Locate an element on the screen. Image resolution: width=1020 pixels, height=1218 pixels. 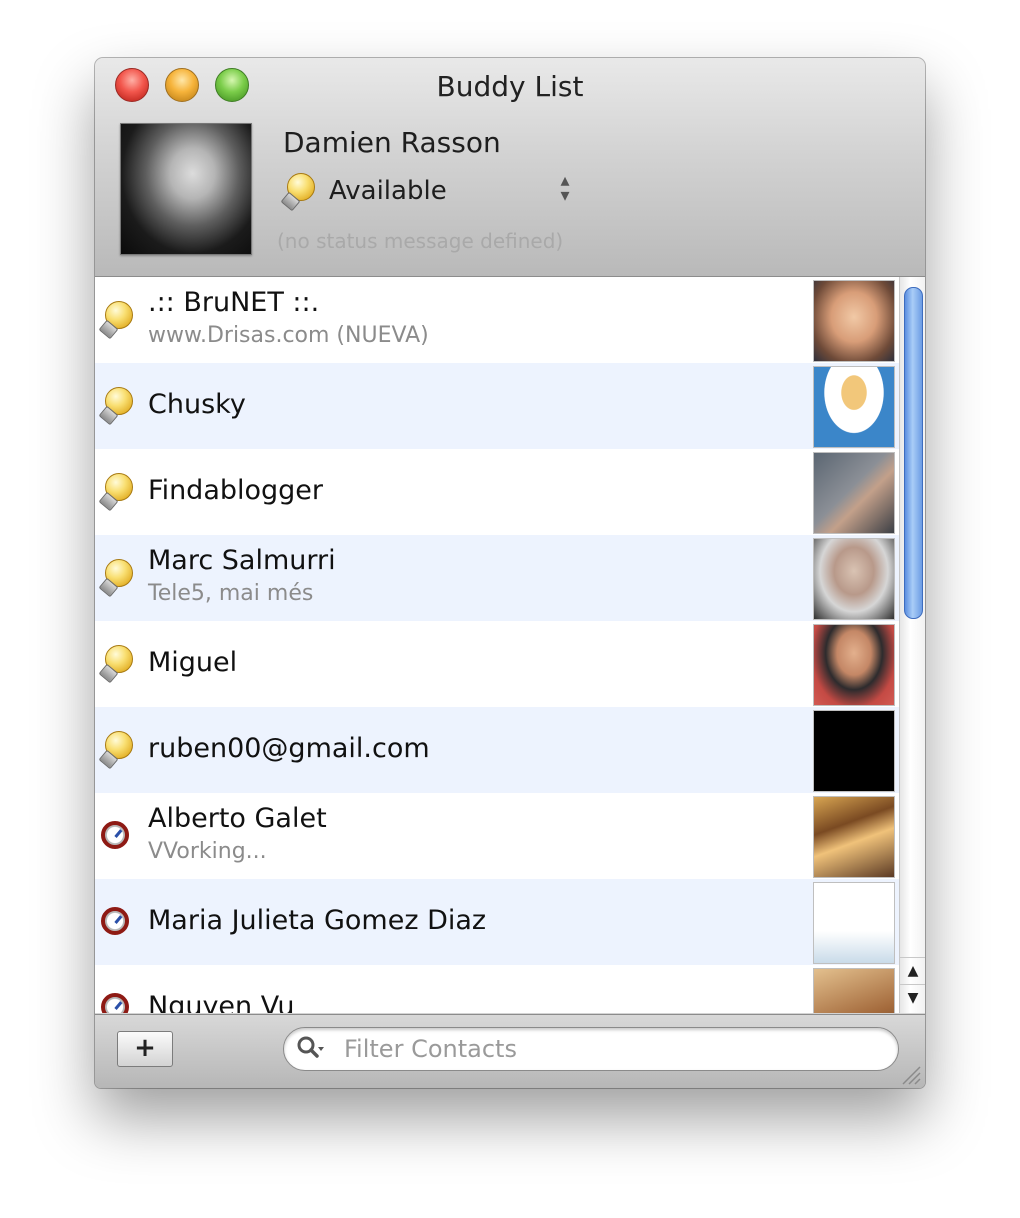
contact-name: Nguyen Vu is located at coordinates (221, 1002).